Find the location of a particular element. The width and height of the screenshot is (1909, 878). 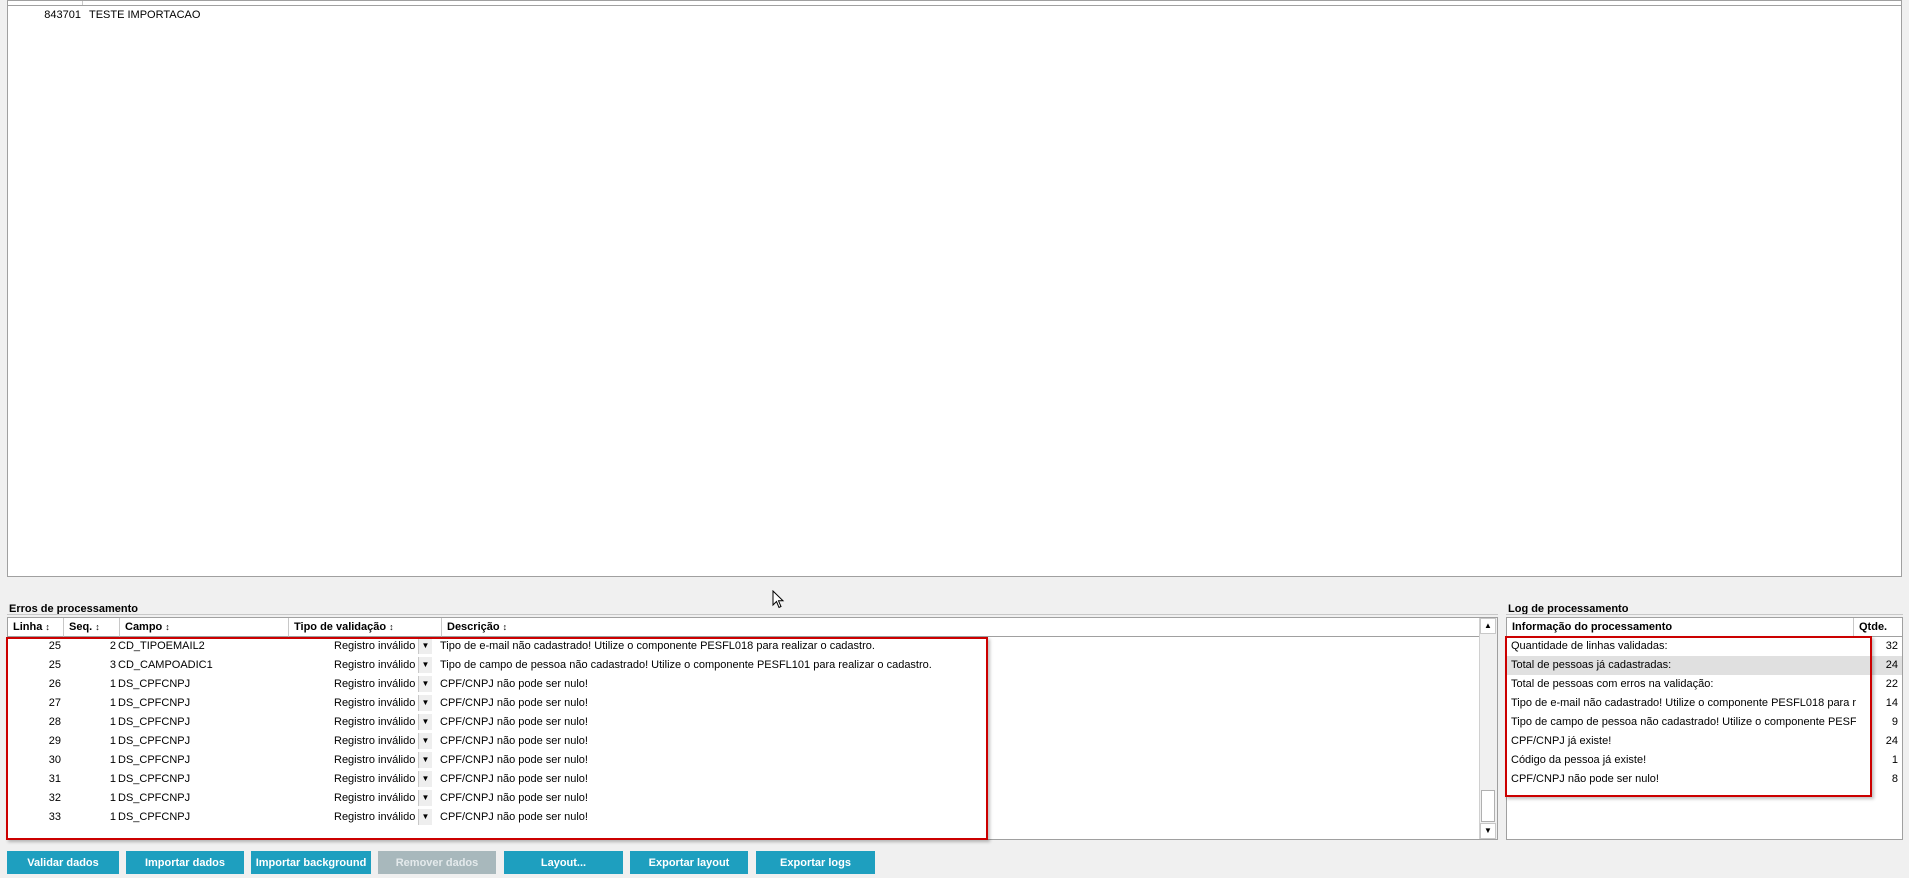

col-qtde: Qtde. is located at coordinates (1878, 627).